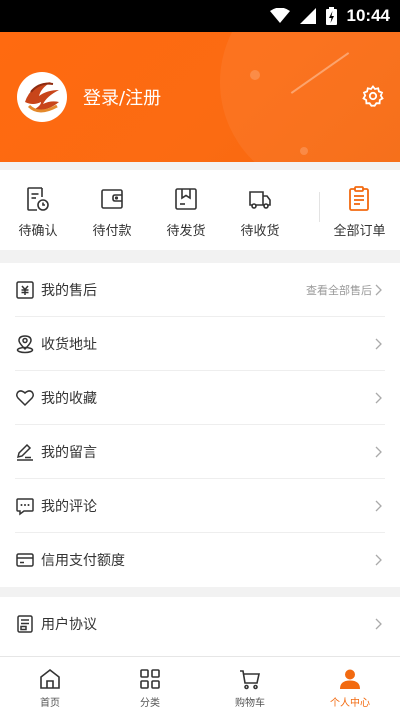 The height and width of the screenshot is (711, 400). I want to click on settings-button, so click(373, 96).